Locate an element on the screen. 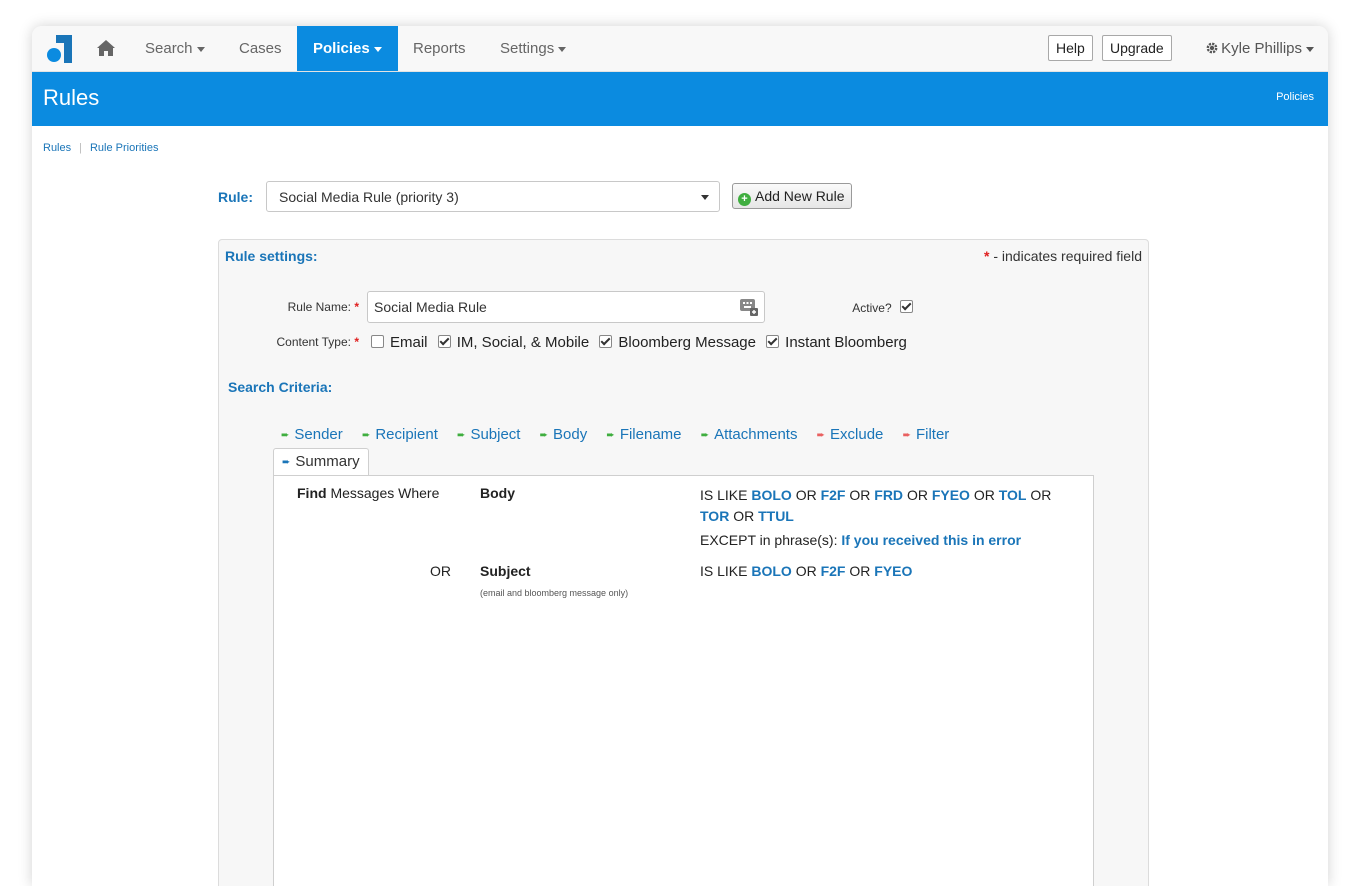 The width and height of the screenshot is (1360, 886). breadcrumb: Rules | Rule Priorities is located at coordinates (100, 148).